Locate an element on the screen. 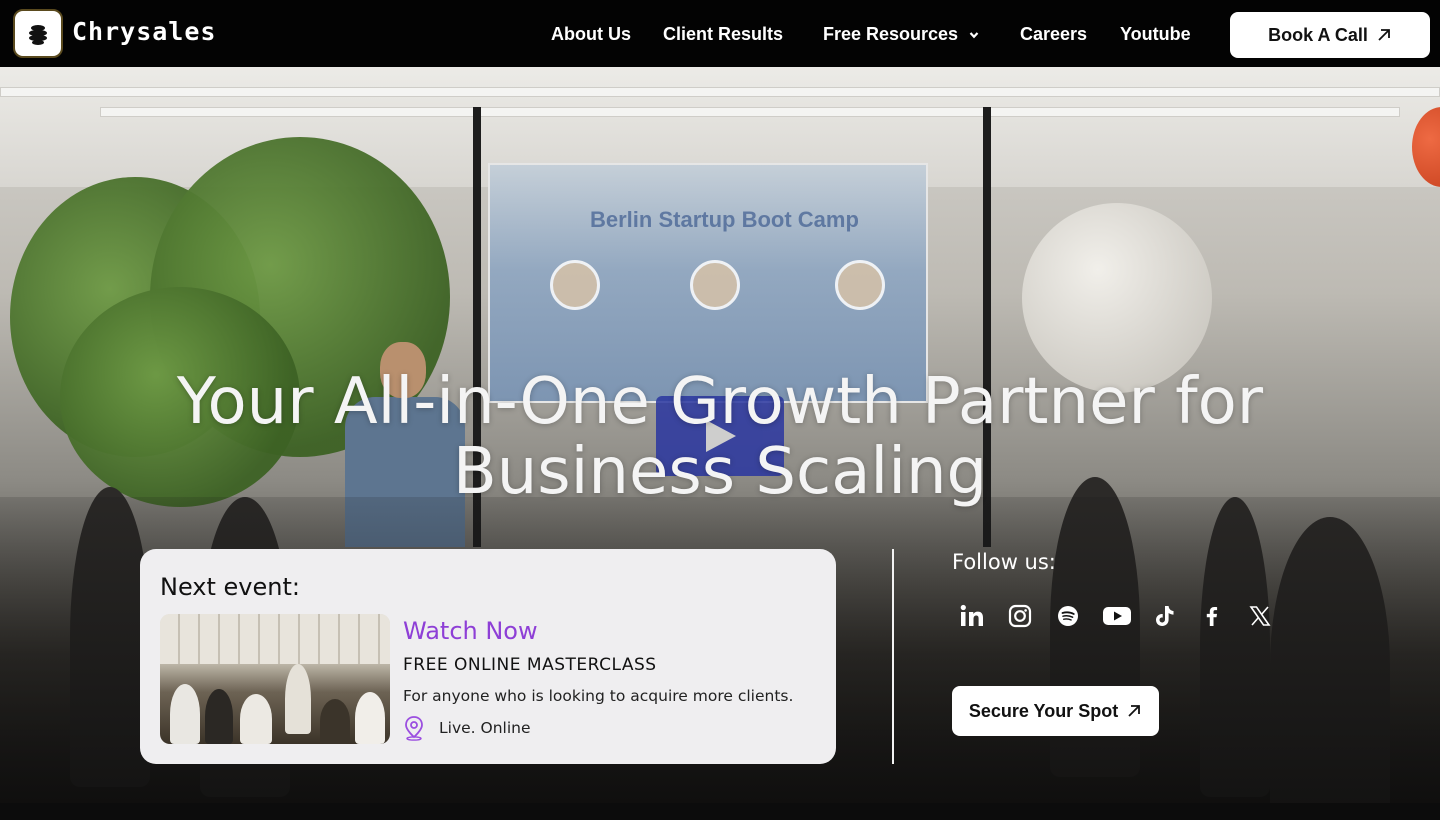  facebook-icon is located at coordinates (1212, 616).